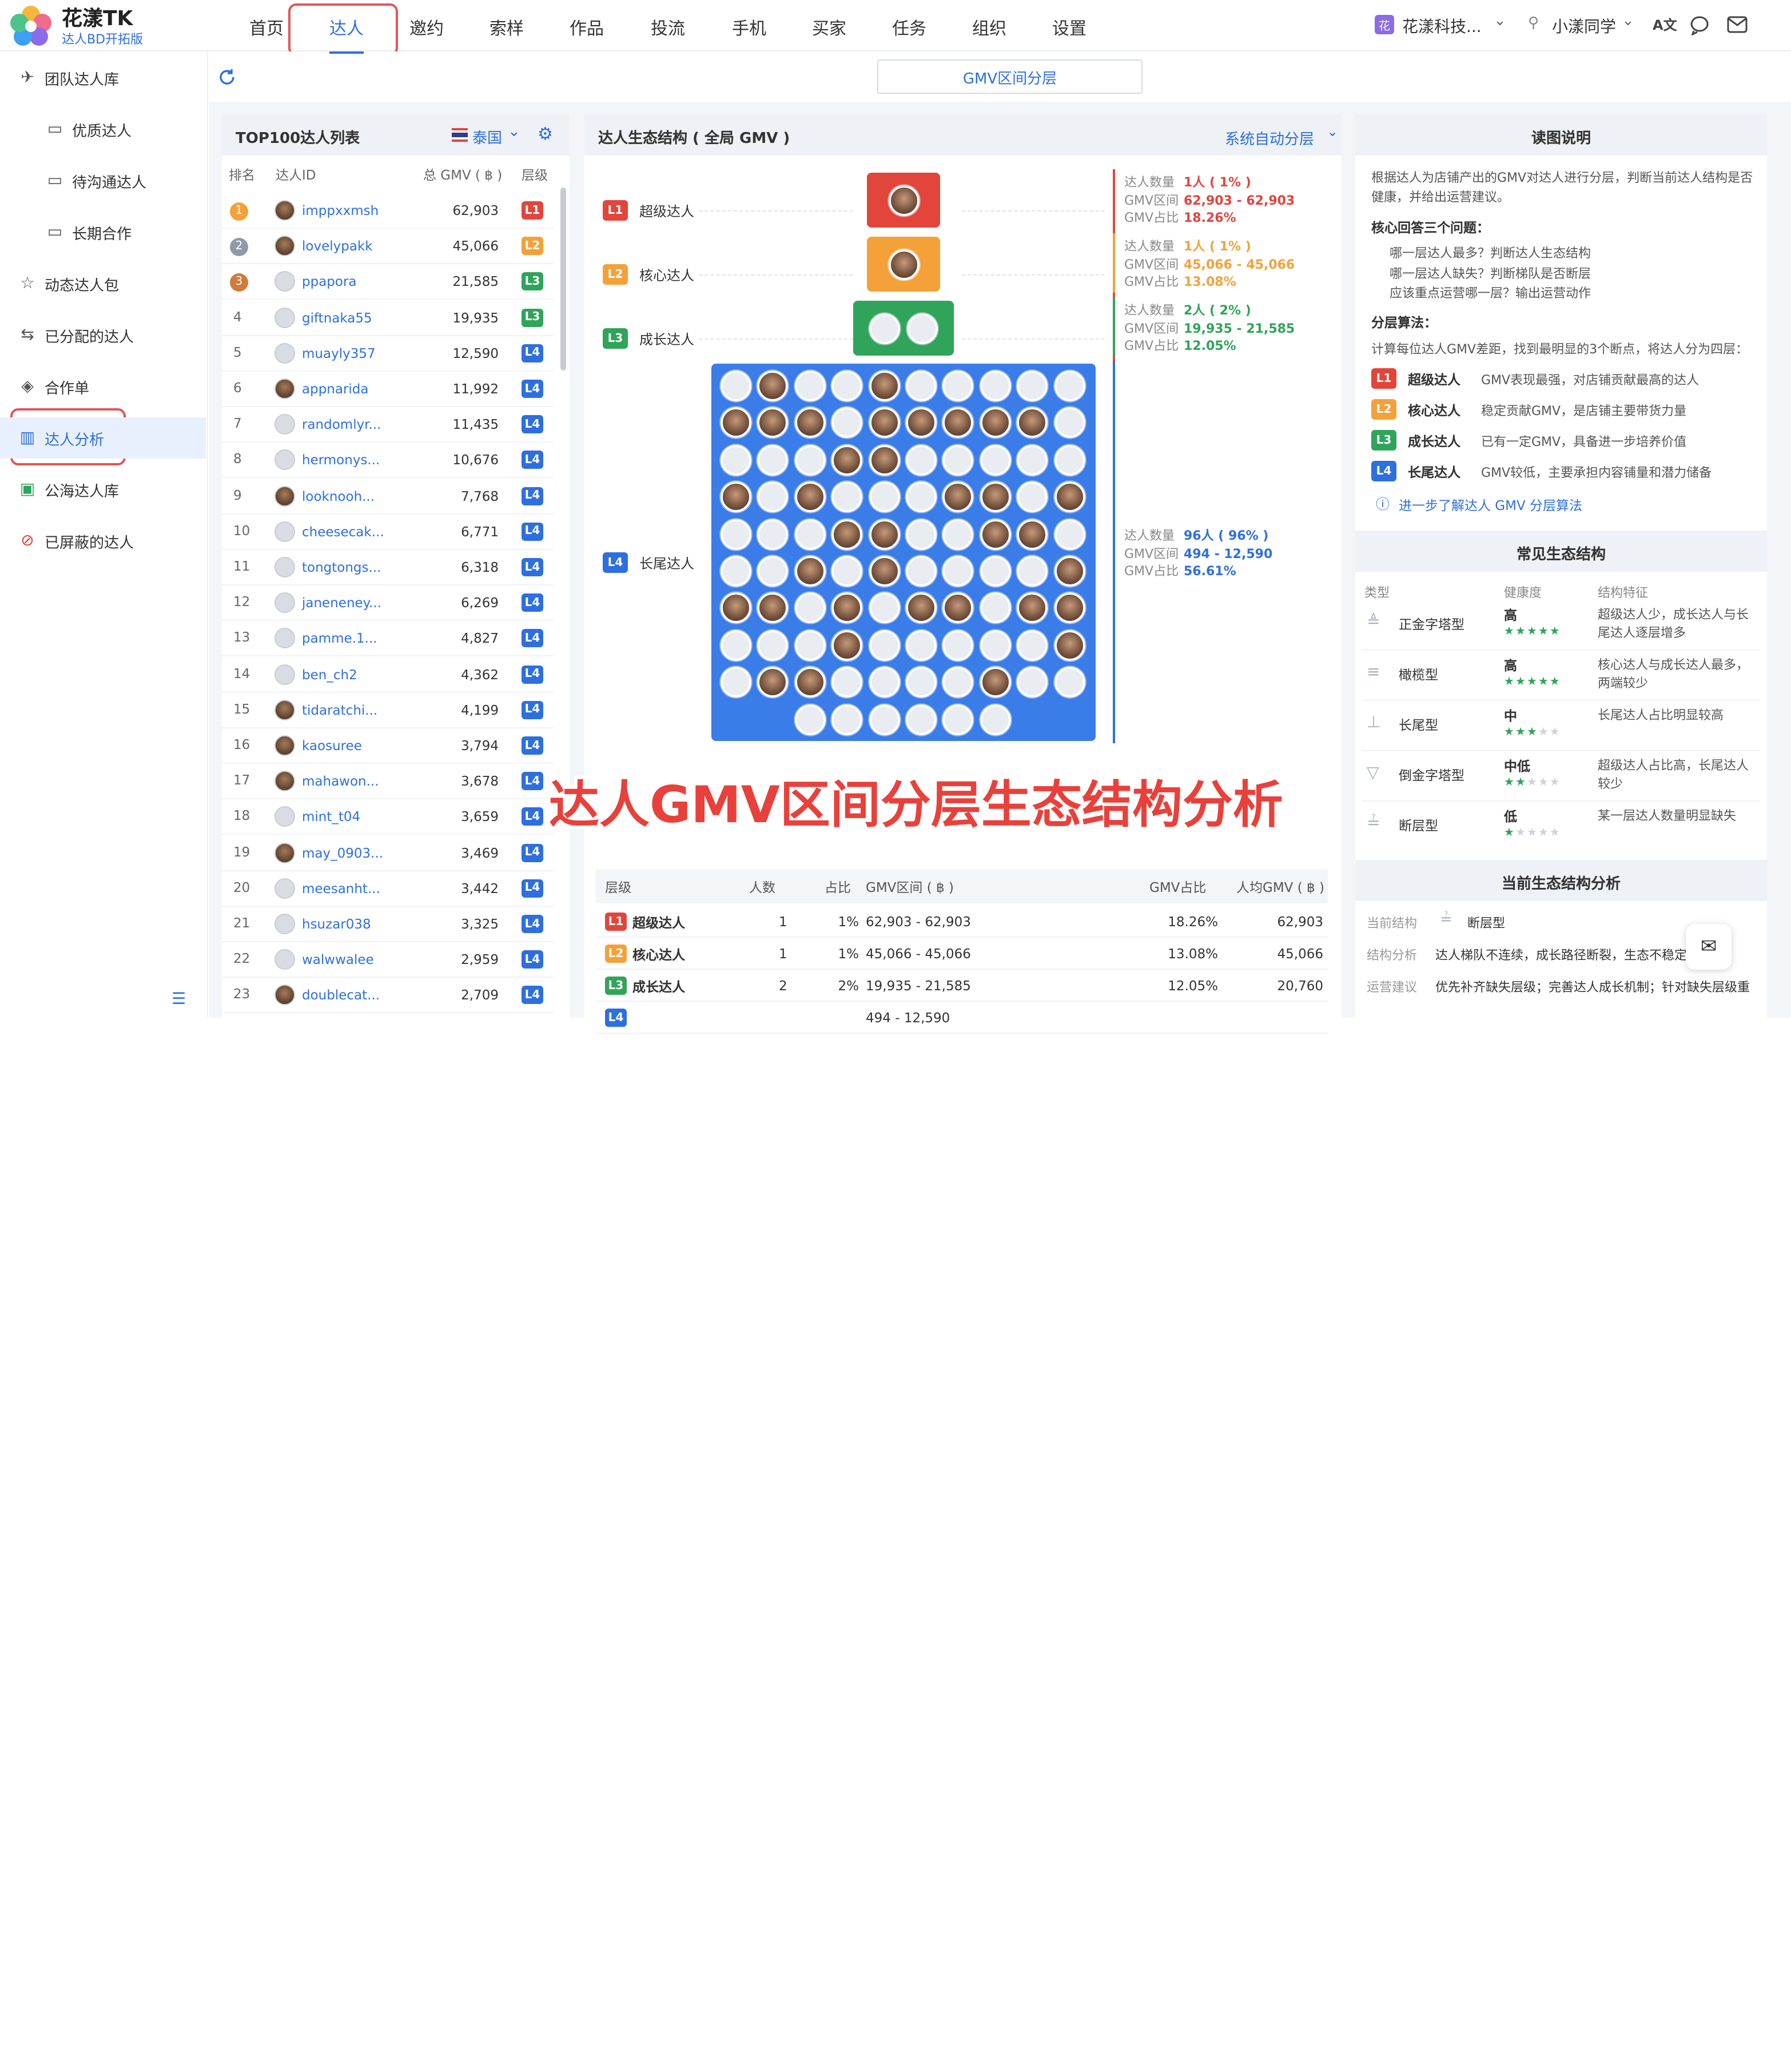 The height and width of the screenshot is (2072, 1791). I want to click on sidebar-item-7: ▥ 达人分析, so click(103, 438).